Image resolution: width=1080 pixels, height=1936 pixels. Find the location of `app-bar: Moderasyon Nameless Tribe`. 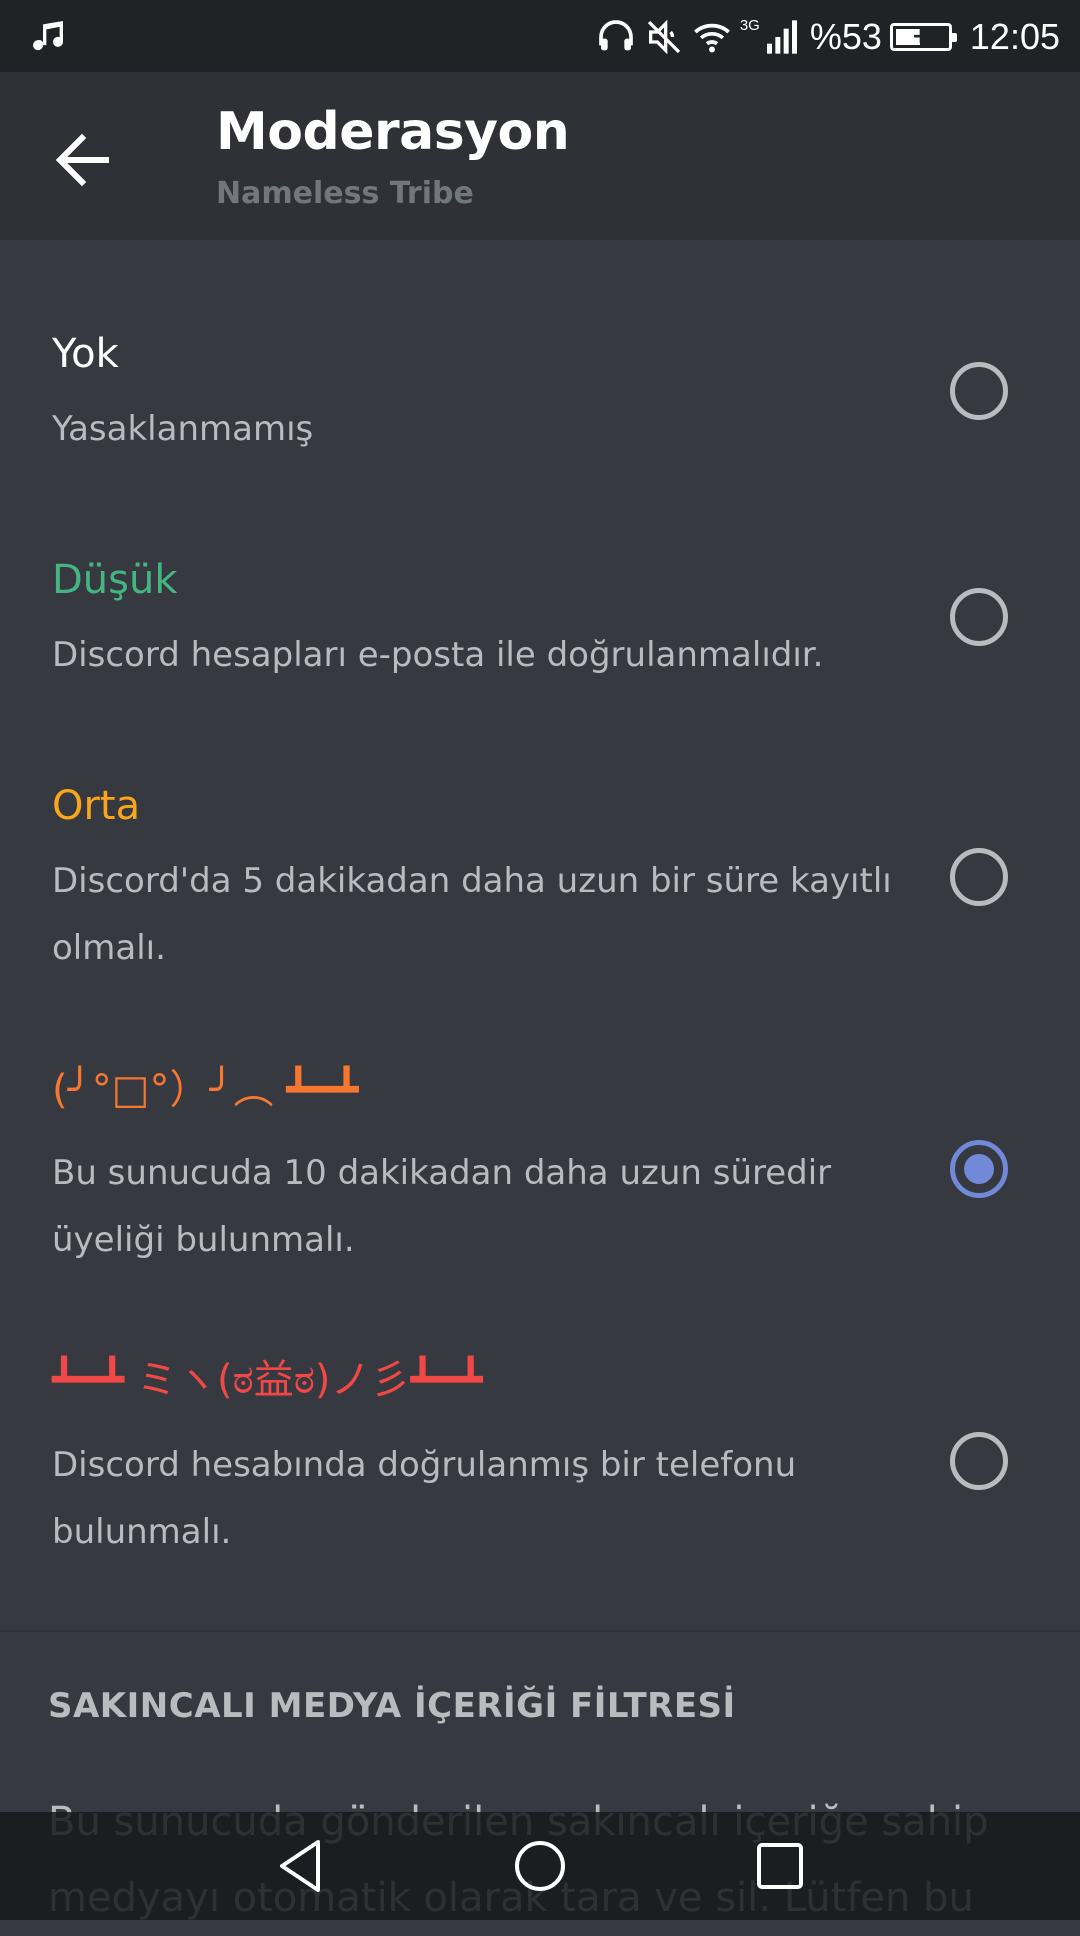

app-bar: Moderasyon Nameless Tribe is located at coordinates (540, 156).